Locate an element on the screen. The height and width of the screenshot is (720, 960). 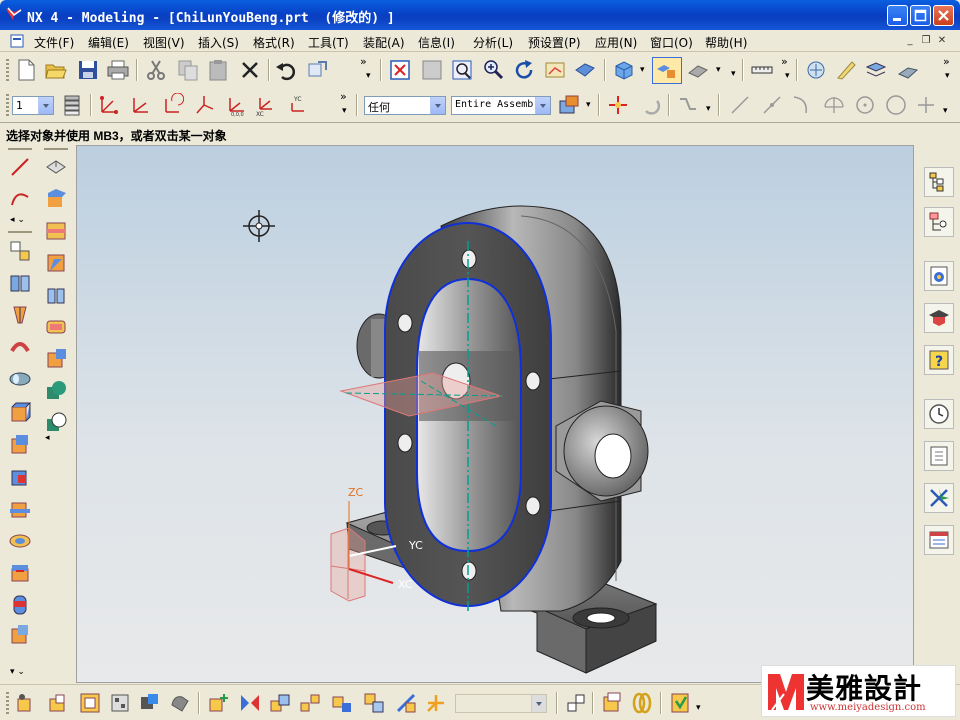
snap-point-icon is located at coordinates (618, 105).